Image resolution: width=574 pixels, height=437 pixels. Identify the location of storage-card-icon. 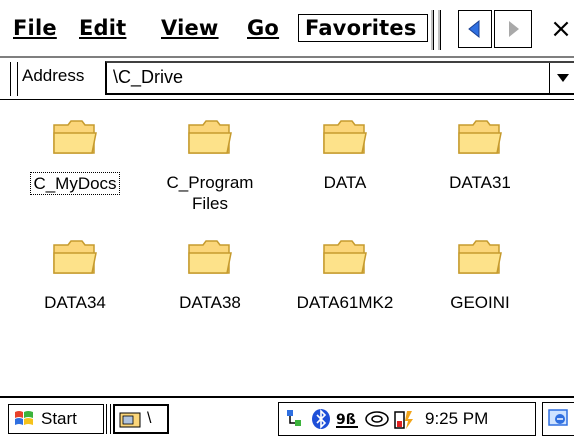
(377, 419).